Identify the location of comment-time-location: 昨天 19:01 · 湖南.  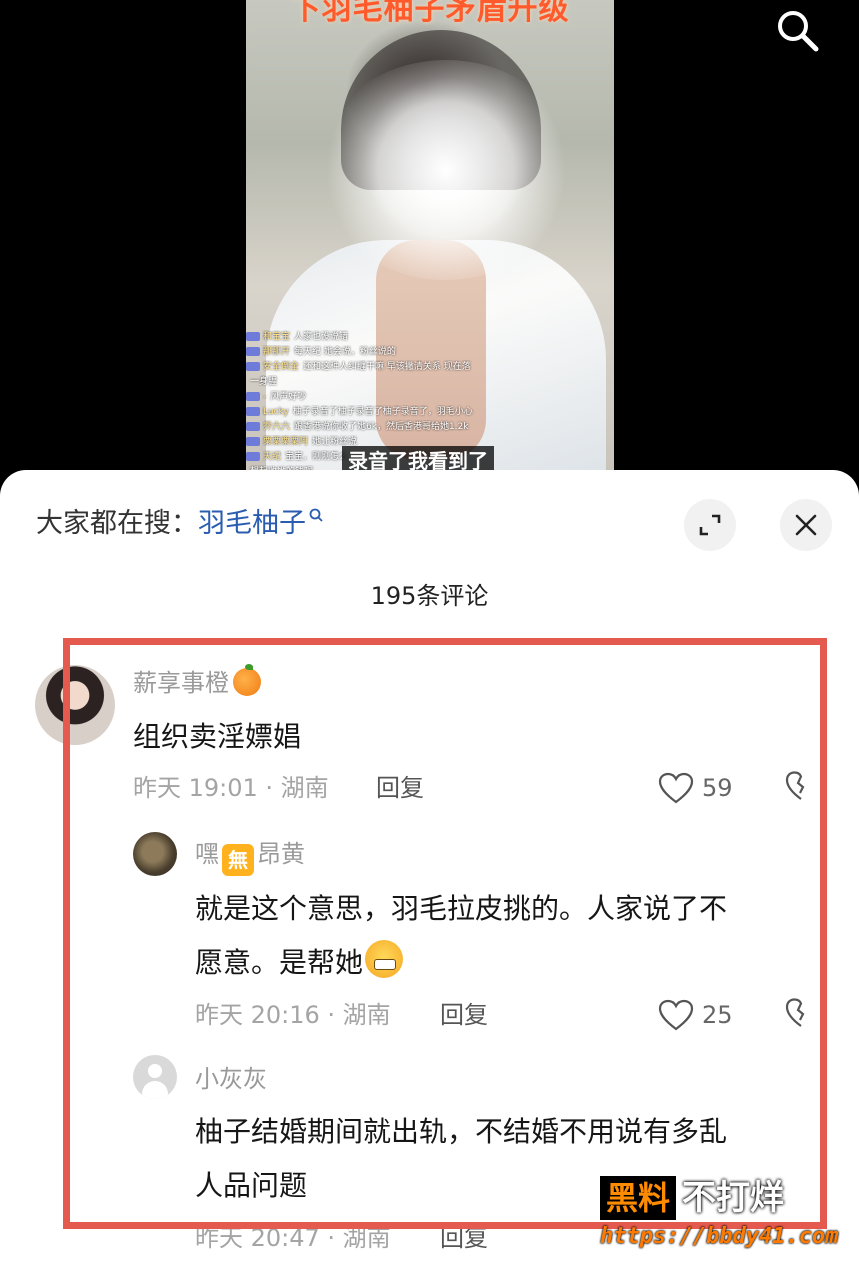
(231, 788).